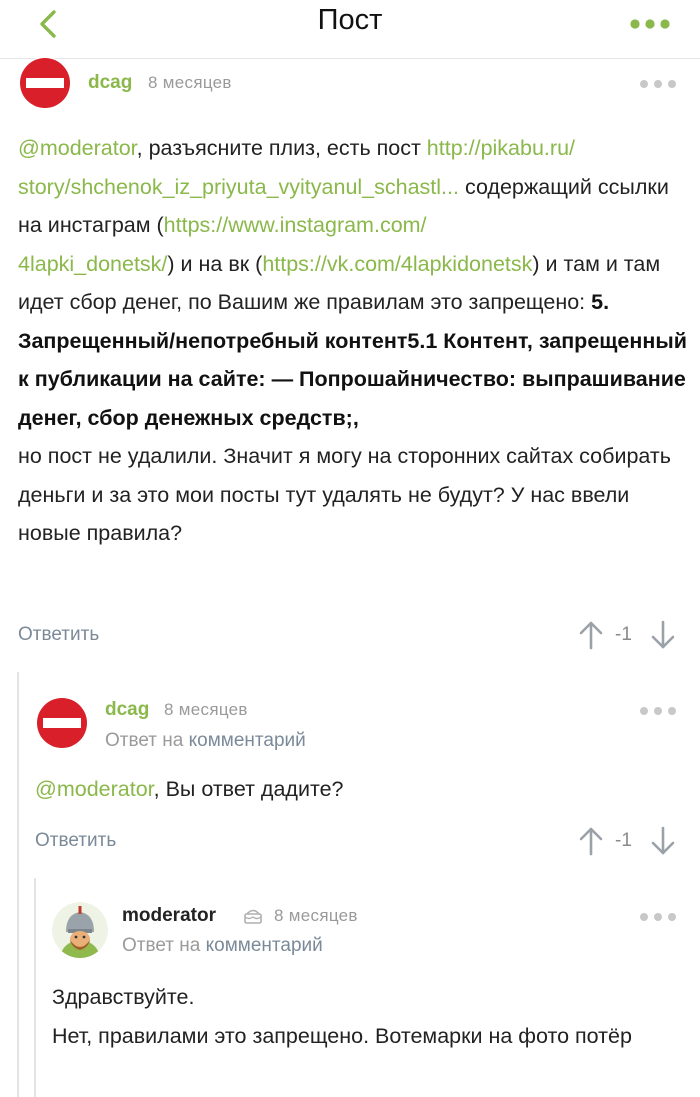 The image size is (700, 1097). What do you see at coordinates (189, 789) in the screenshot?
I see `comment-body: @moderator, Вы ответ дадите?` at bounding box center [189, 789].